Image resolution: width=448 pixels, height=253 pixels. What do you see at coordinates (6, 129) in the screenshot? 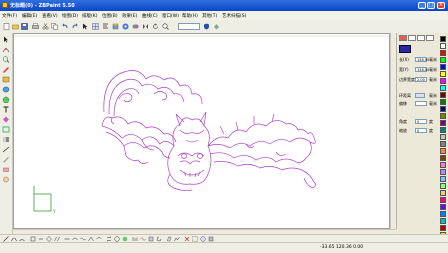
I see `outline-tool-icon` at bounding box center [6, 129].